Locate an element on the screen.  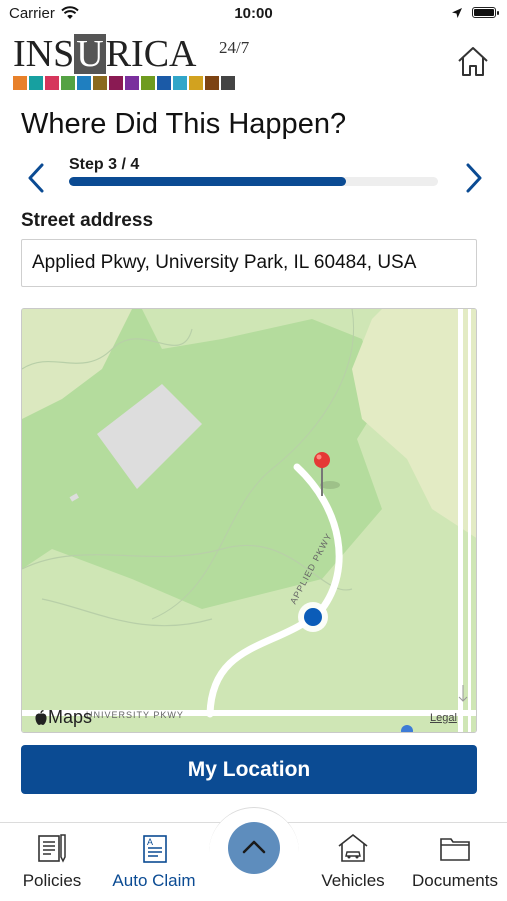
page-title: Where Did This Happen? is located at coordinates (184, 124).